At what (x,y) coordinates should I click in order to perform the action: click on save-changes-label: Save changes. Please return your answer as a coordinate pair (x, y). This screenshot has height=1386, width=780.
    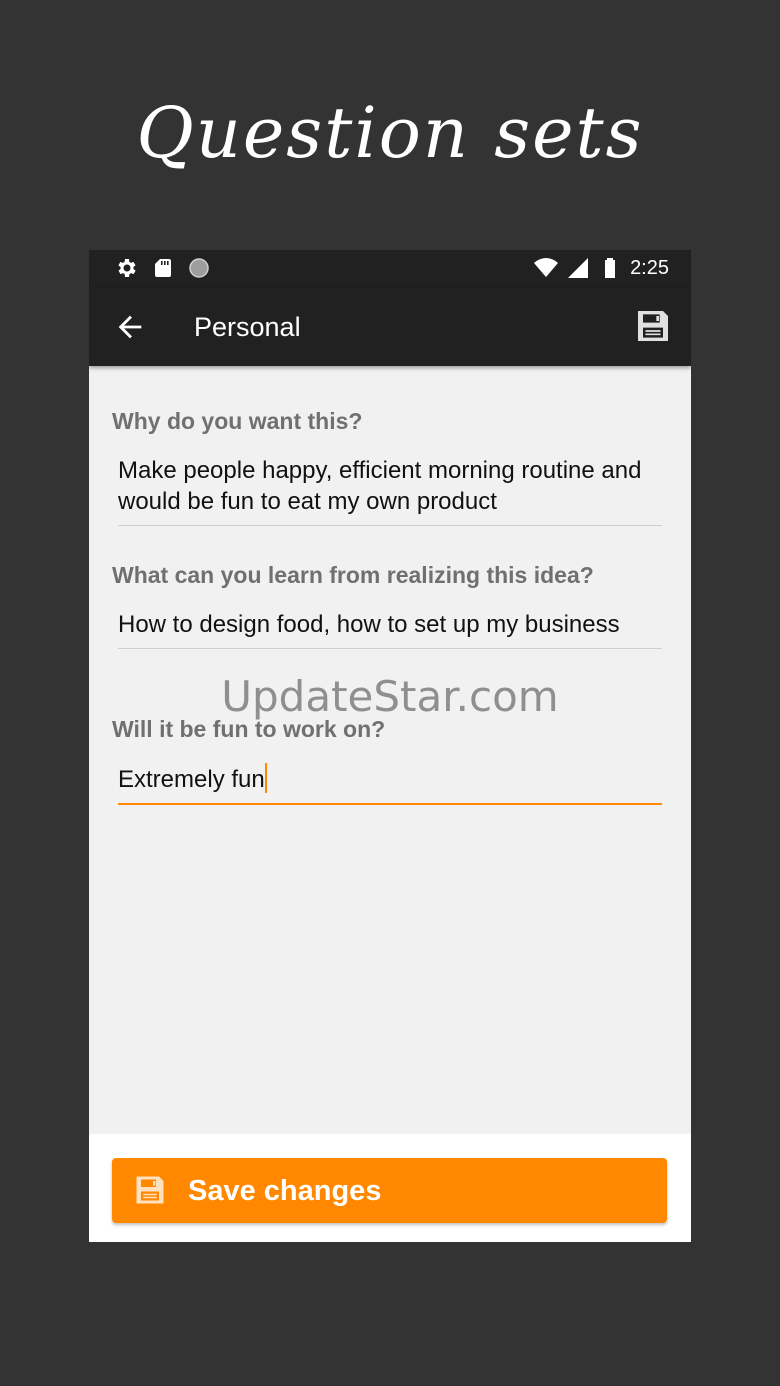
    Looking at the image, I should click on (285, 1191).